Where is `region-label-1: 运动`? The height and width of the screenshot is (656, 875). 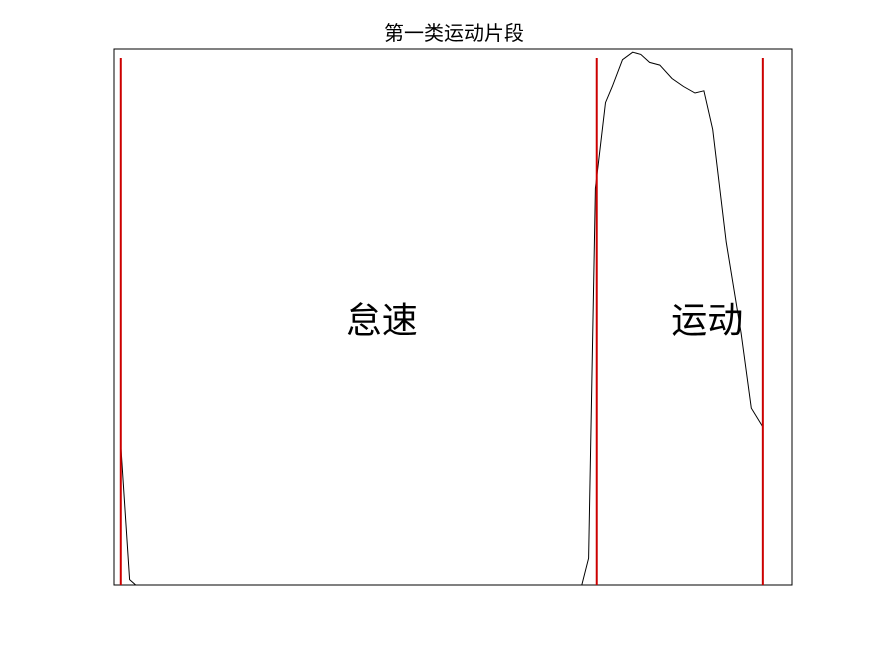 region-label-1: 运动 is located at coordinates (707, 320).